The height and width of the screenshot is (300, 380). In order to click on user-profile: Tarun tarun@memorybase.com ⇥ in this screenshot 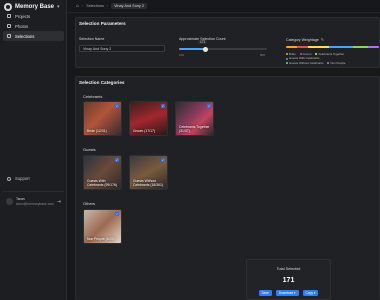, I will do `click(33, 201)`.